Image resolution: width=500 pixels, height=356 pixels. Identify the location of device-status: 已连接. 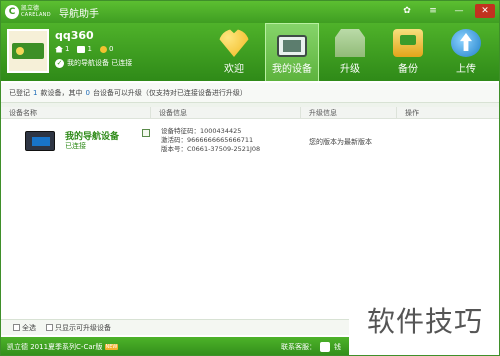
(75, 146).